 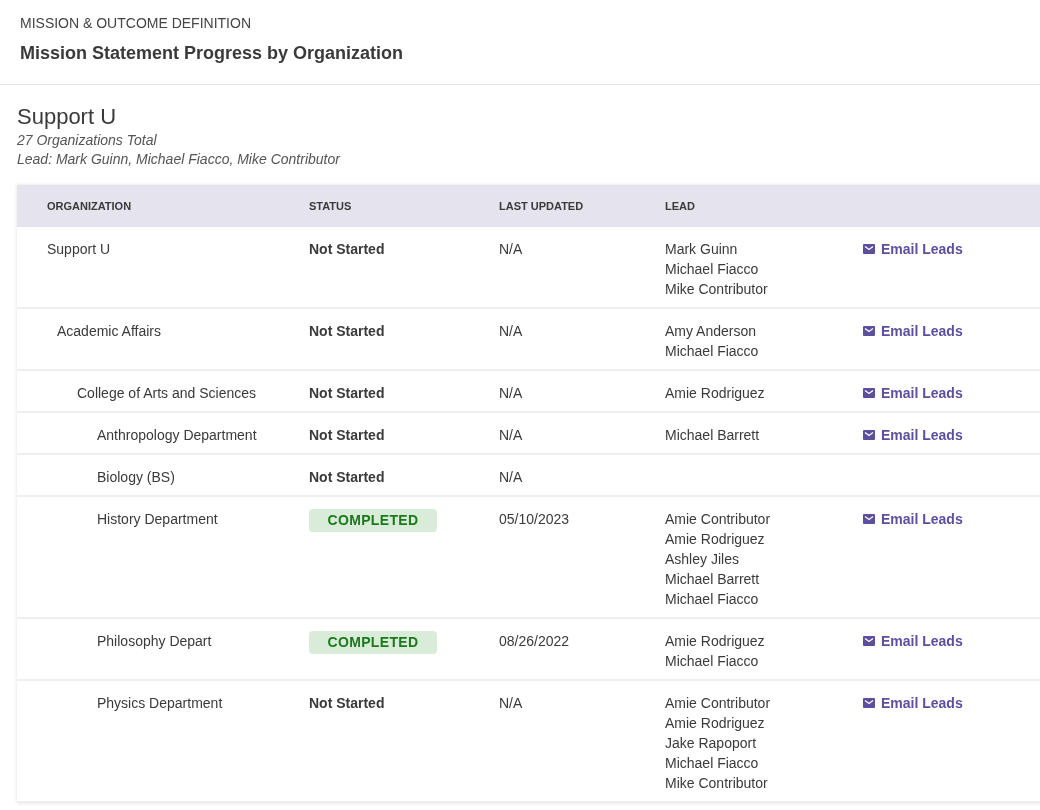 I want to click on lead-name: Jake Rapoport, so click(x=711, y=743).